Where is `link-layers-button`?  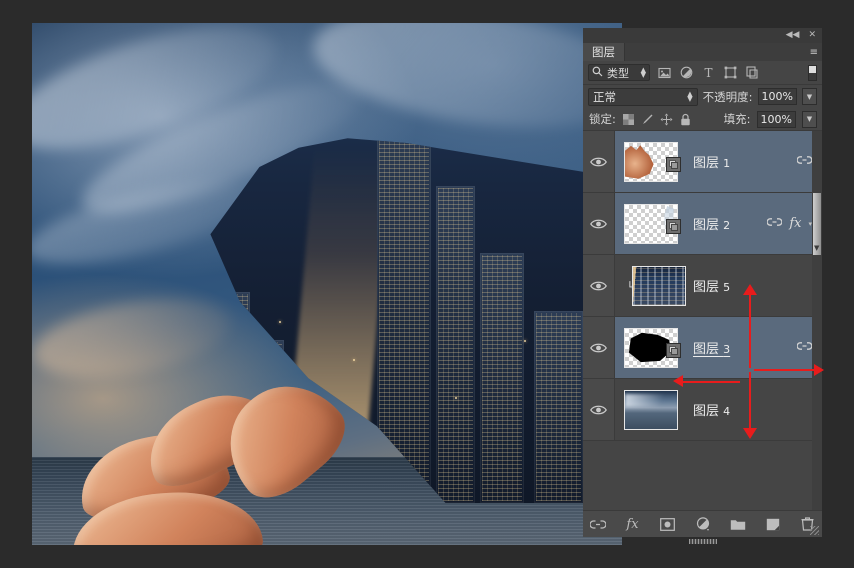 link-layers-button is located at coordinates (597, 524).